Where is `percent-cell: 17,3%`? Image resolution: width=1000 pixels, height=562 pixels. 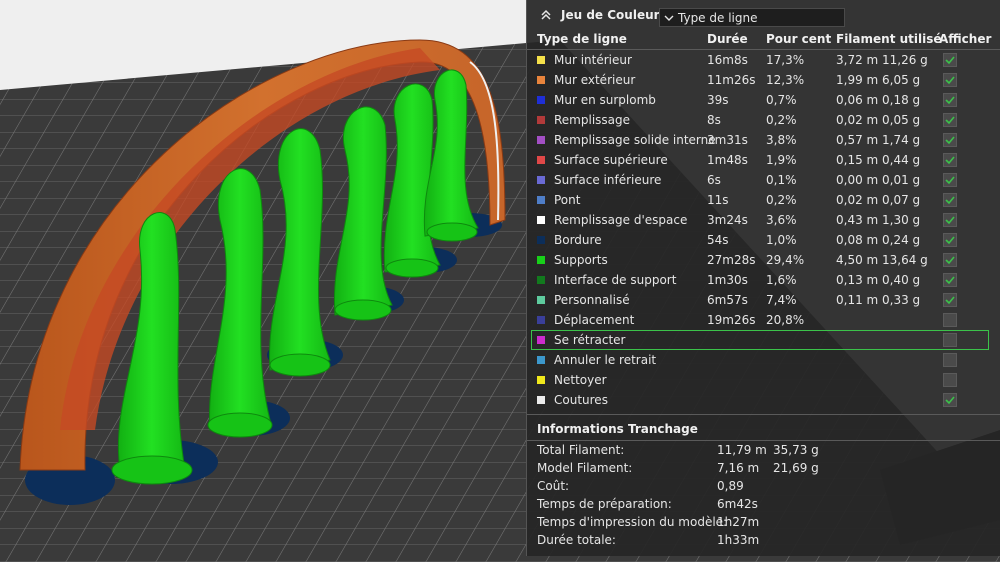
percent-cell: 17,3% is located at coordinates (785, 60).